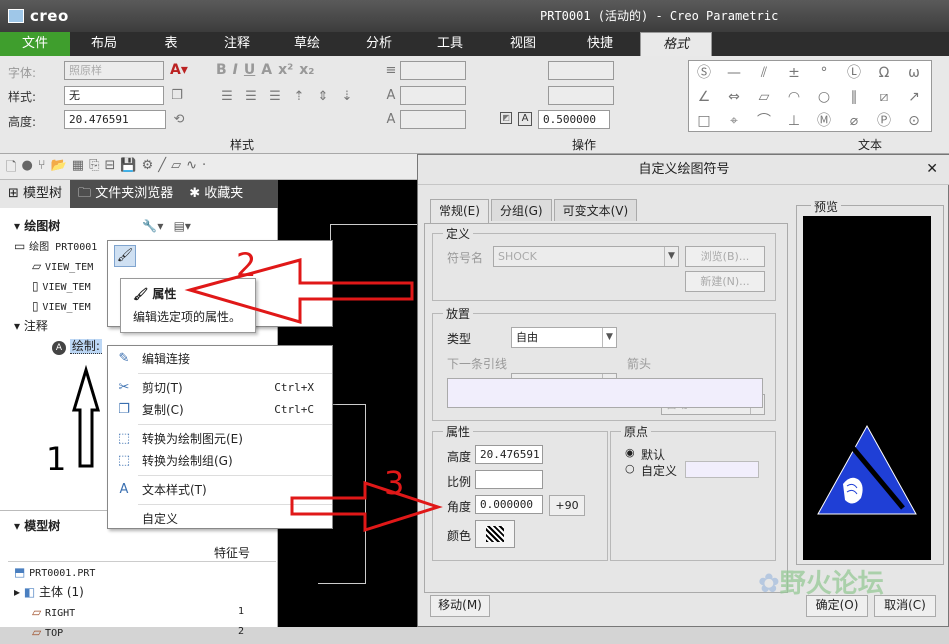 This screenshot has width=949, height=644. Describe the element at coordinates (56, 459) in the screenshot. I see `annotation-number-1: 1` at that location.